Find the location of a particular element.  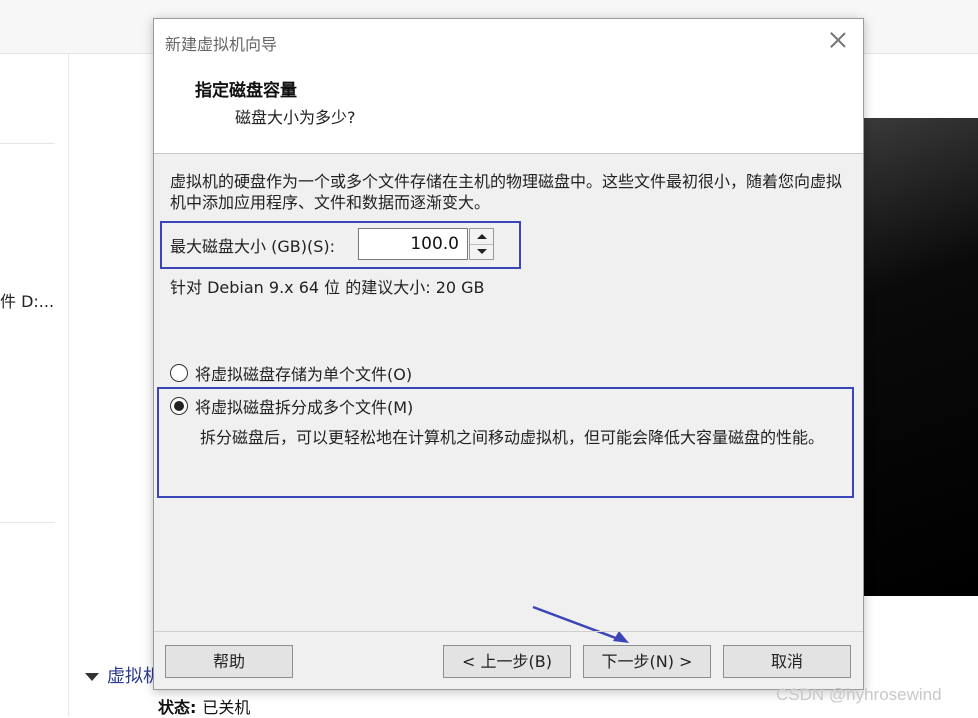

back-button: < 上一步(B) is located at coordinates (507, 661).